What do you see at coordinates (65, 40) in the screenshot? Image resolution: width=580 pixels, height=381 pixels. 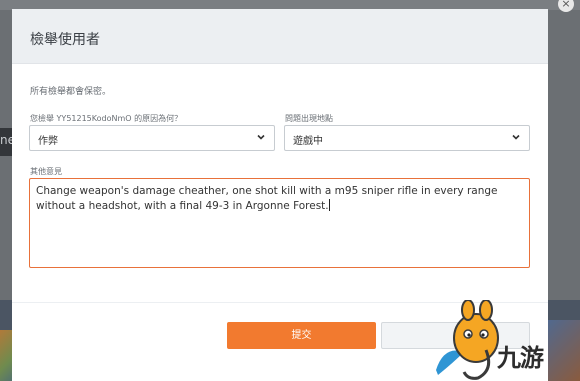 I see `dialog-title: 檢舉使用者` at bounding box center [65, 40].